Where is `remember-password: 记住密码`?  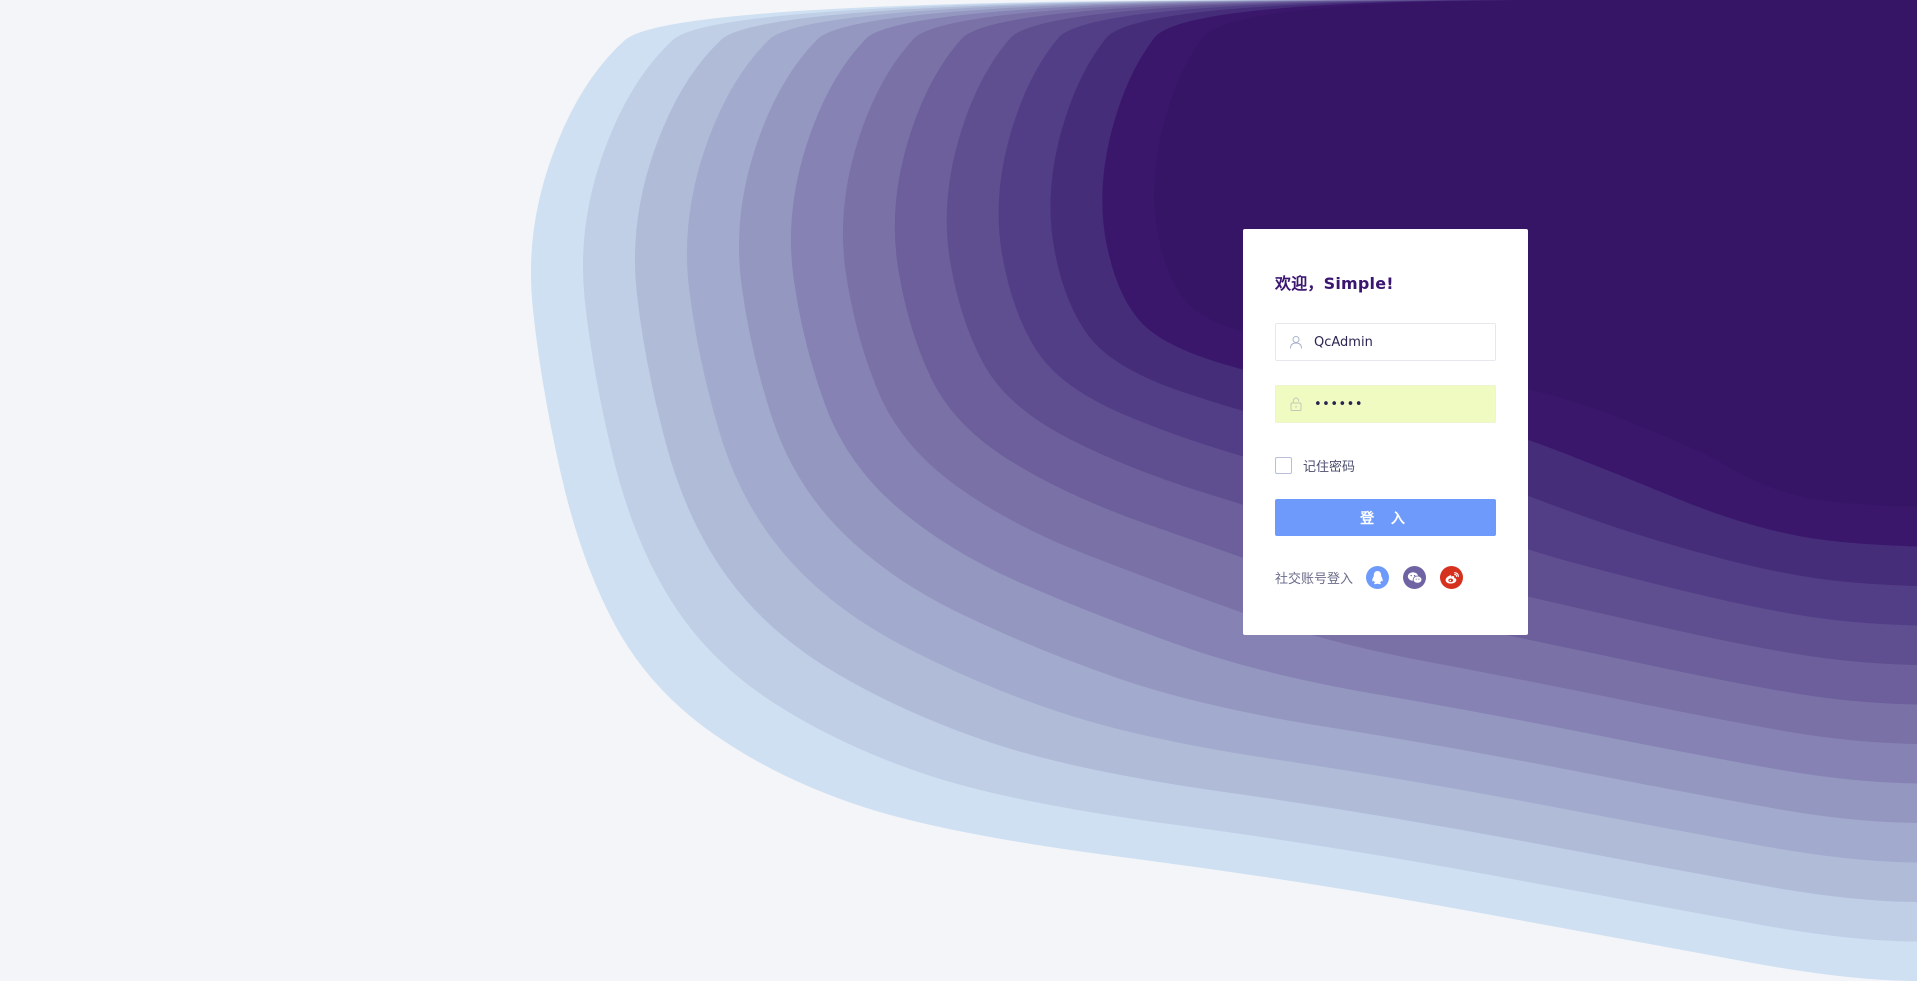
remember-password: 记住密码 is located at coordinates (1315, 465).